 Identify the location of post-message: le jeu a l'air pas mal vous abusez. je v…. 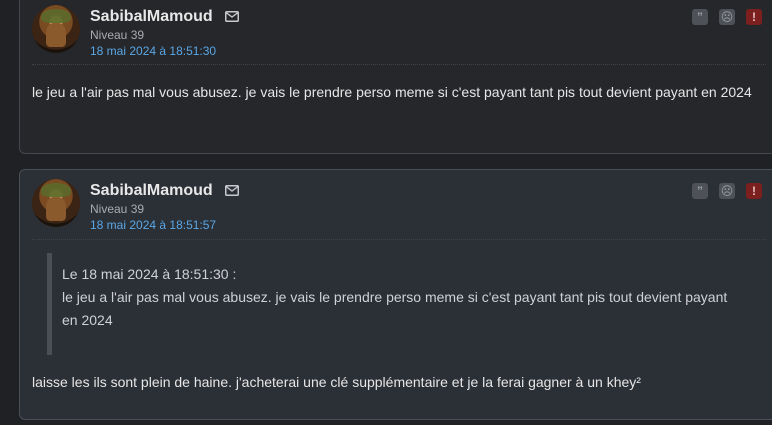
(392, 92).